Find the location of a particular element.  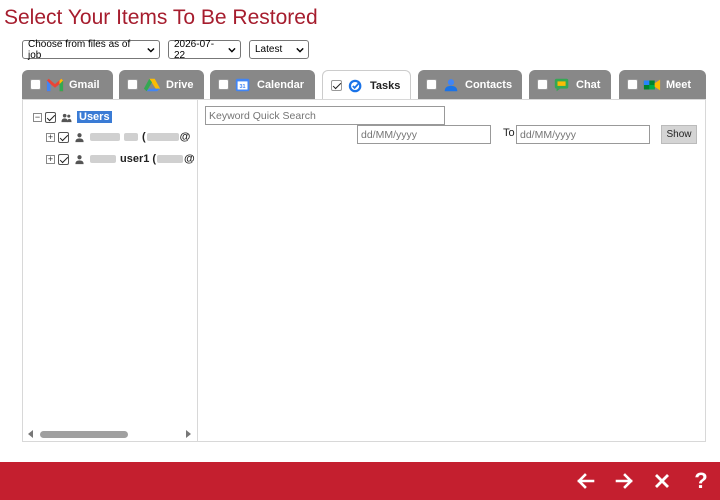

collapse-icon: − is located at coordinates (37, 117).